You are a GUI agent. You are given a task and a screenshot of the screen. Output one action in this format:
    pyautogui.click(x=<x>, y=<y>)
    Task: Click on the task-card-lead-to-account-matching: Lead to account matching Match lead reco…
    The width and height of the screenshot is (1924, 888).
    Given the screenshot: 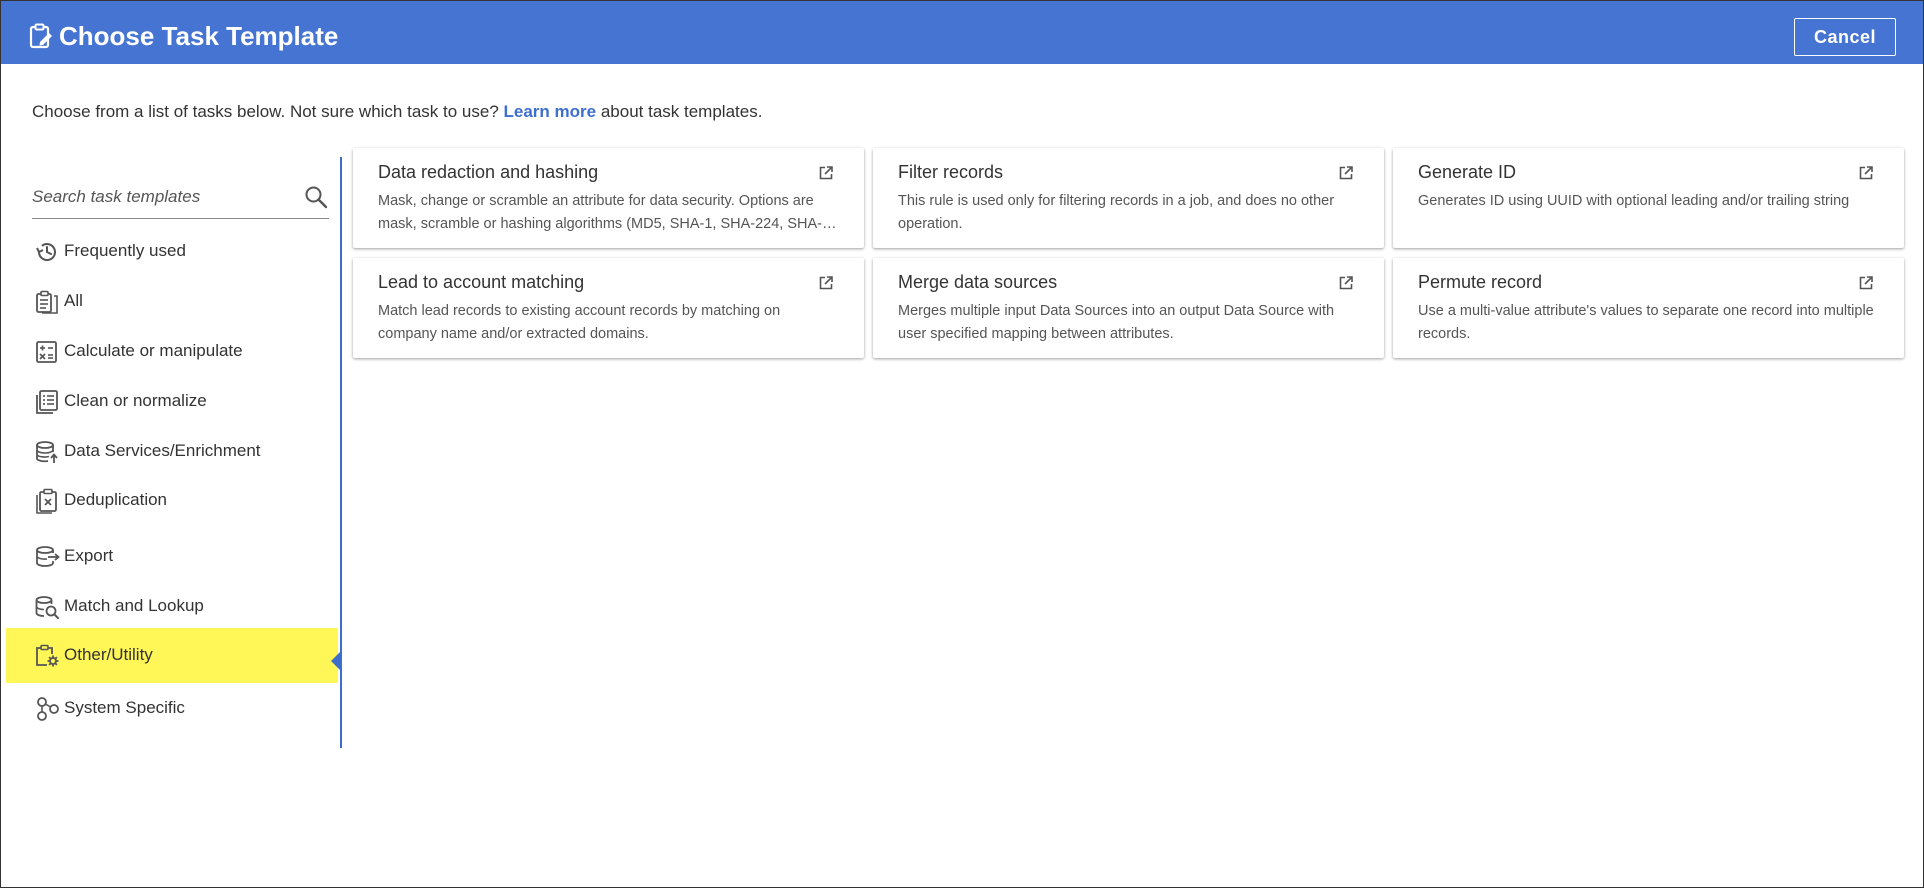 What is the action you would take?
    pyautogui.click(x=608, y=308)
    